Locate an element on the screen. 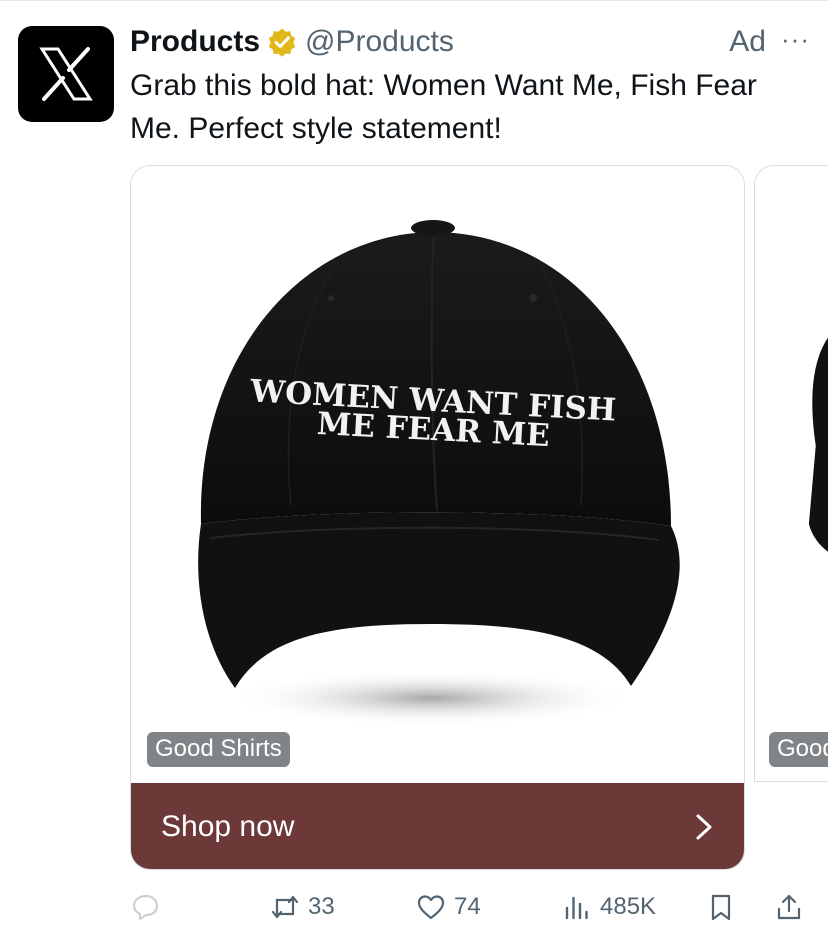  reply-button is located at coordinates (145, 907).